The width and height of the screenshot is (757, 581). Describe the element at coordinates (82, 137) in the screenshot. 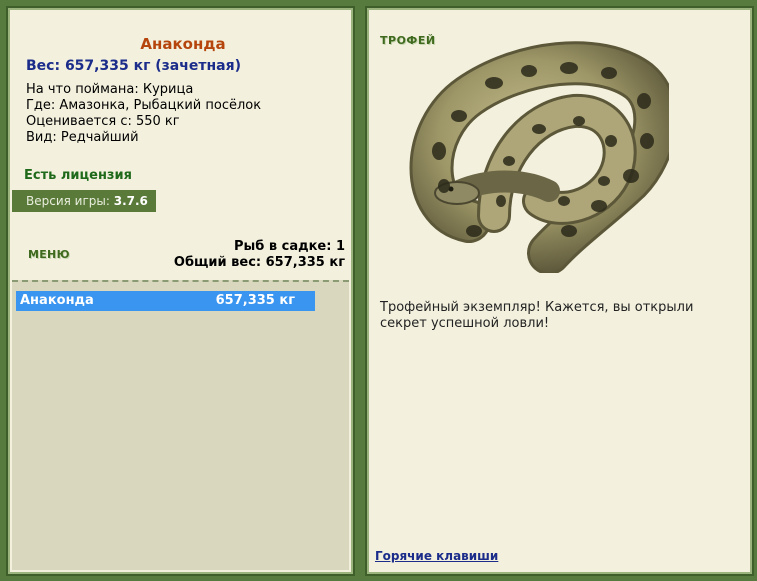

I see `kind-info: Вид: Редчайший` at that location.